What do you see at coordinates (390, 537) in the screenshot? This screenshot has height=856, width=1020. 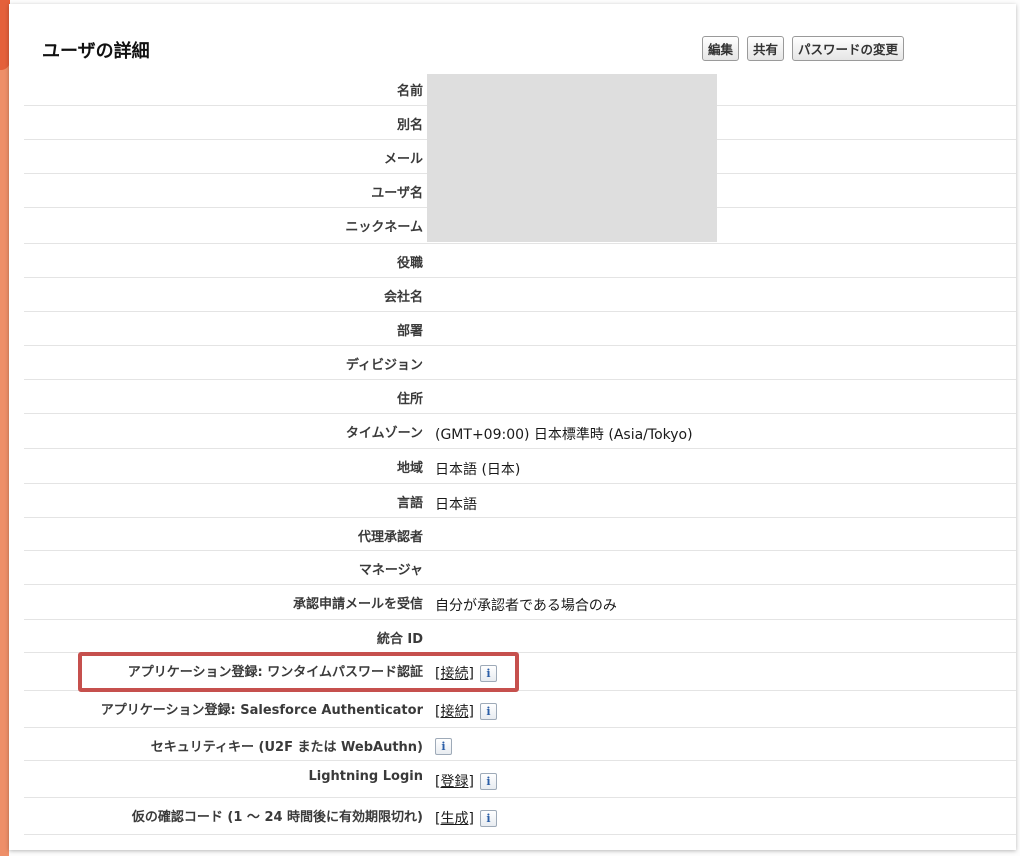 I see `field-label: 代理承認者` at bounding box center [390, 537].